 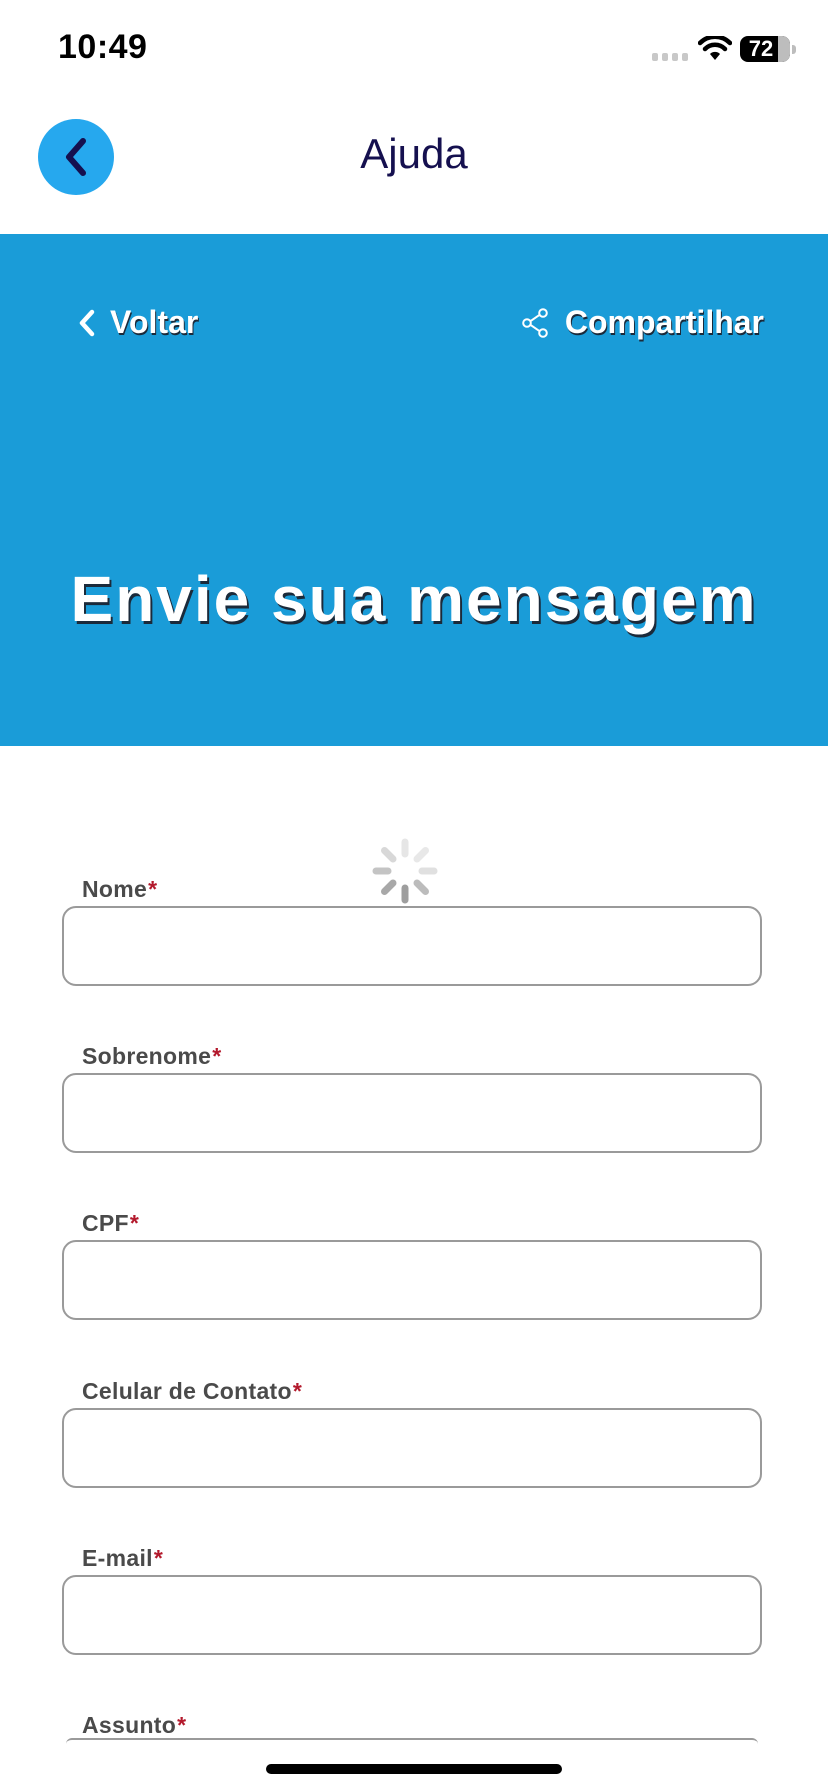 What do you see at coordinates (147, 1056) in the screenshot?
I see `sobrenome-label-text: Sobrenome` at bounding box center [147, 1056].